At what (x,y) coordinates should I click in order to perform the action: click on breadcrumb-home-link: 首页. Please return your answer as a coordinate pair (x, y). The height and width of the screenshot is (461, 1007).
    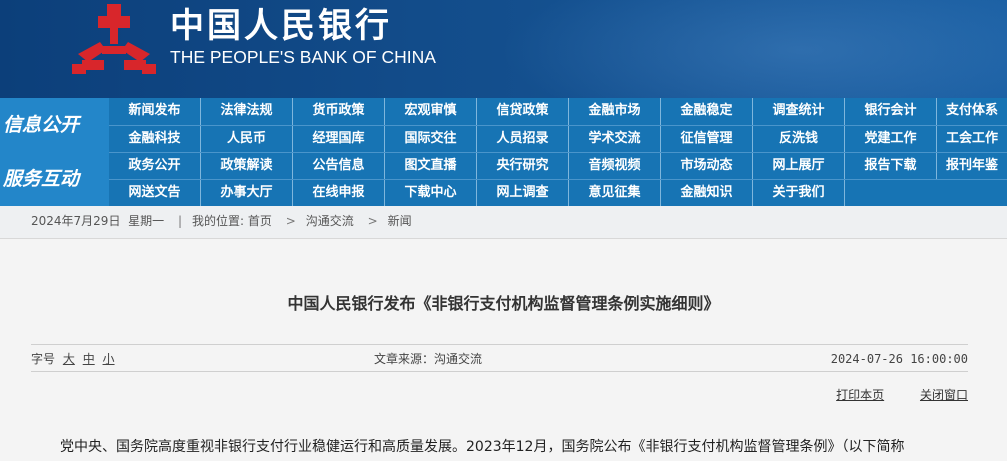
    Looking at the image, I should click on (260, 221).